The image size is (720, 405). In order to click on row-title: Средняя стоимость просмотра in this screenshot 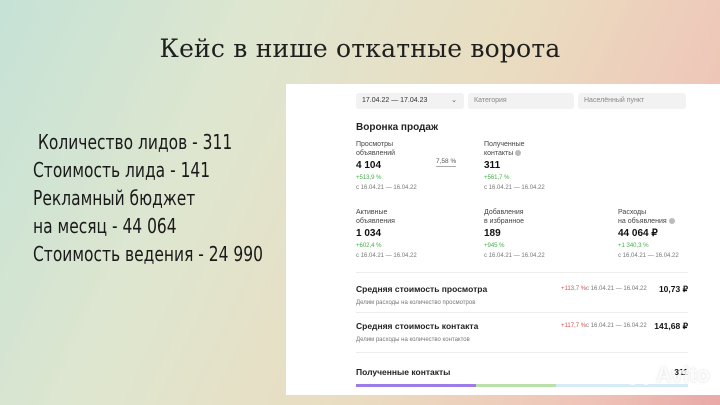, I will do `click(422, 289)`.